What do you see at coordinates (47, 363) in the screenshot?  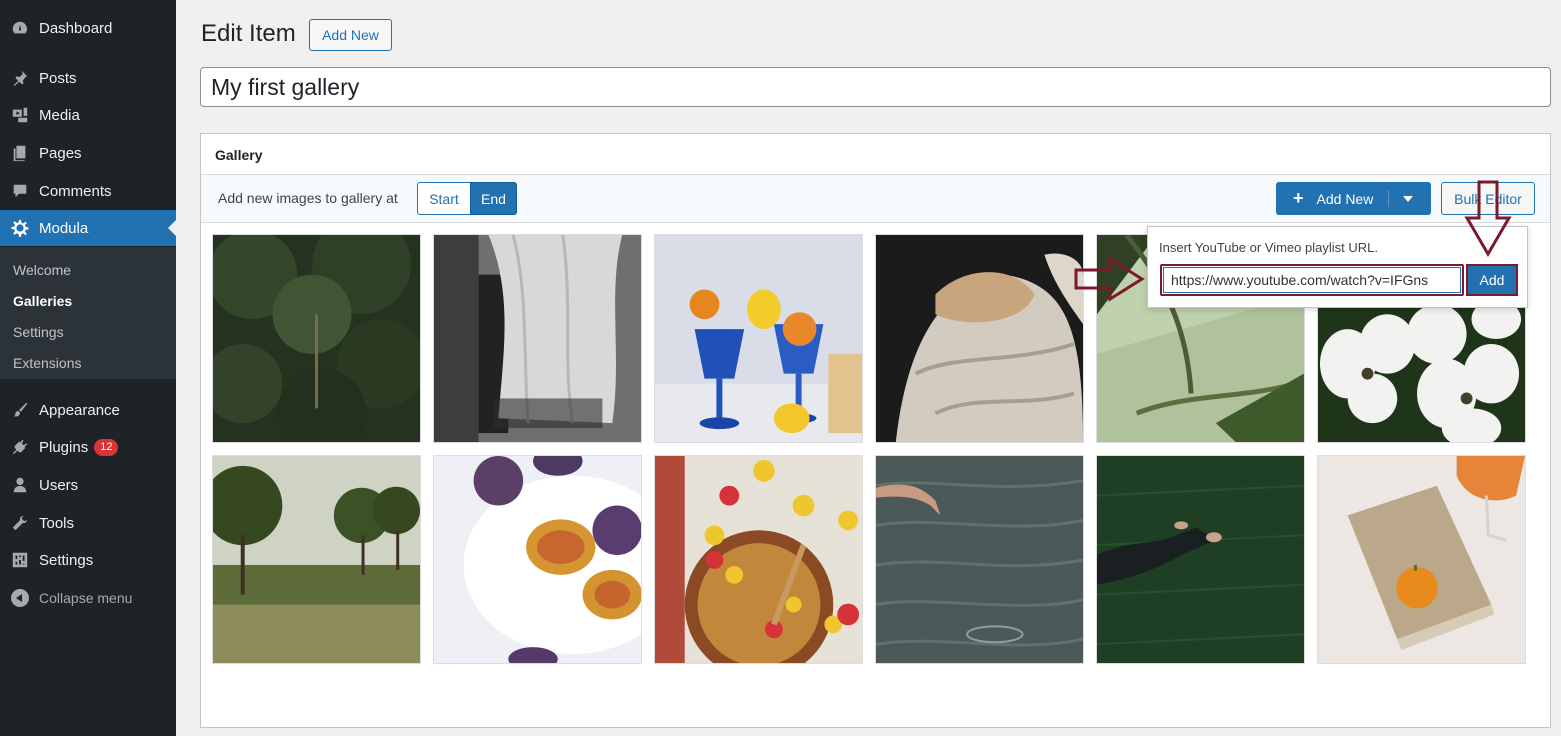 I see `submenu-extensions: Extensions` at bounding box center [47, 363].